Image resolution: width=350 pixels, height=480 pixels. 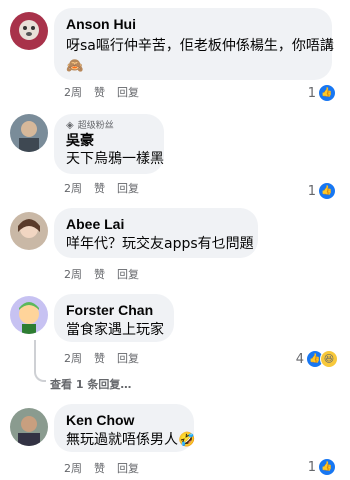 I want to click on comment-text-emoji: 🙈, so click(x=75, y=66).